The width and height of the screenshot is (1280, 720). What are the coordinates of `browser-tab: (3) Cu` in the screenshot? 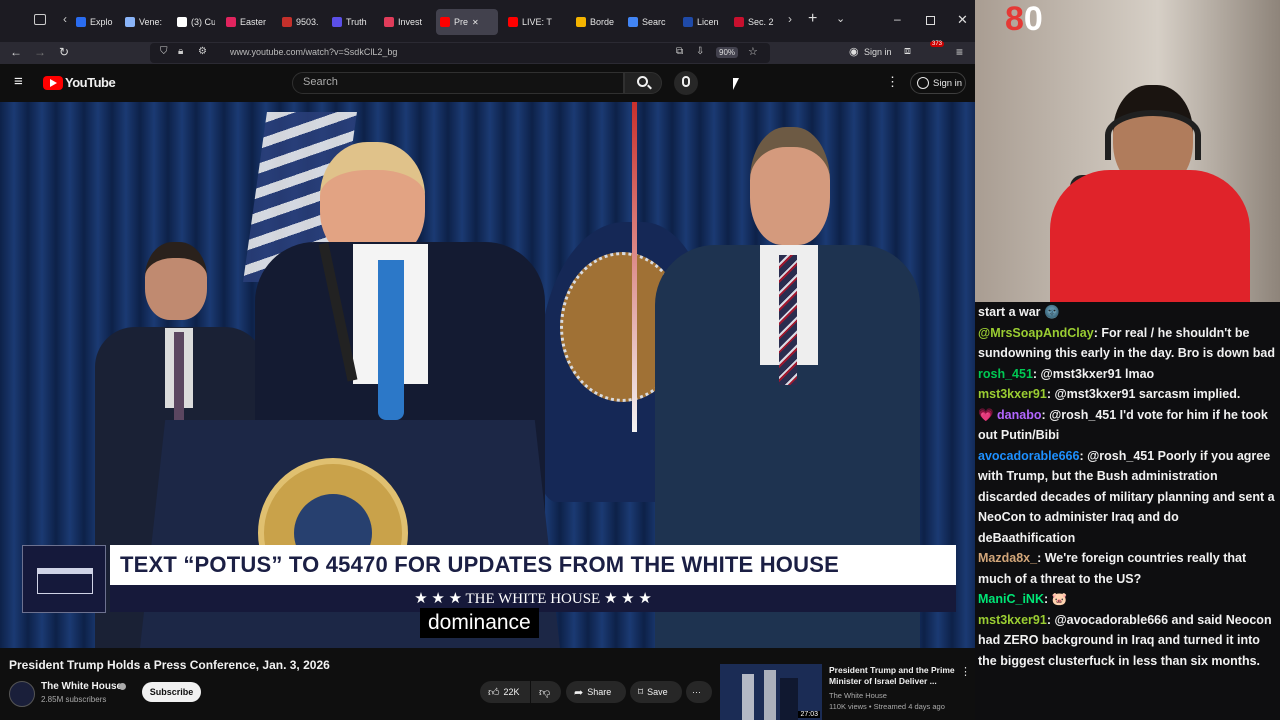 It's located at (194, 22).